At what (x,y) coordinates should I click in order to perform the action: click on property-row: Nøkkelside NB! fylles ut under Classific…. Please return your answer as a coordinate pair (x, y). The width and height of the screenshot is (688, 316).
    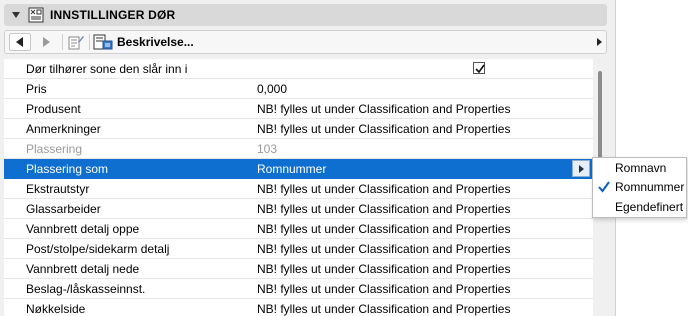
    Looking at the image, I should click on (298, 307).